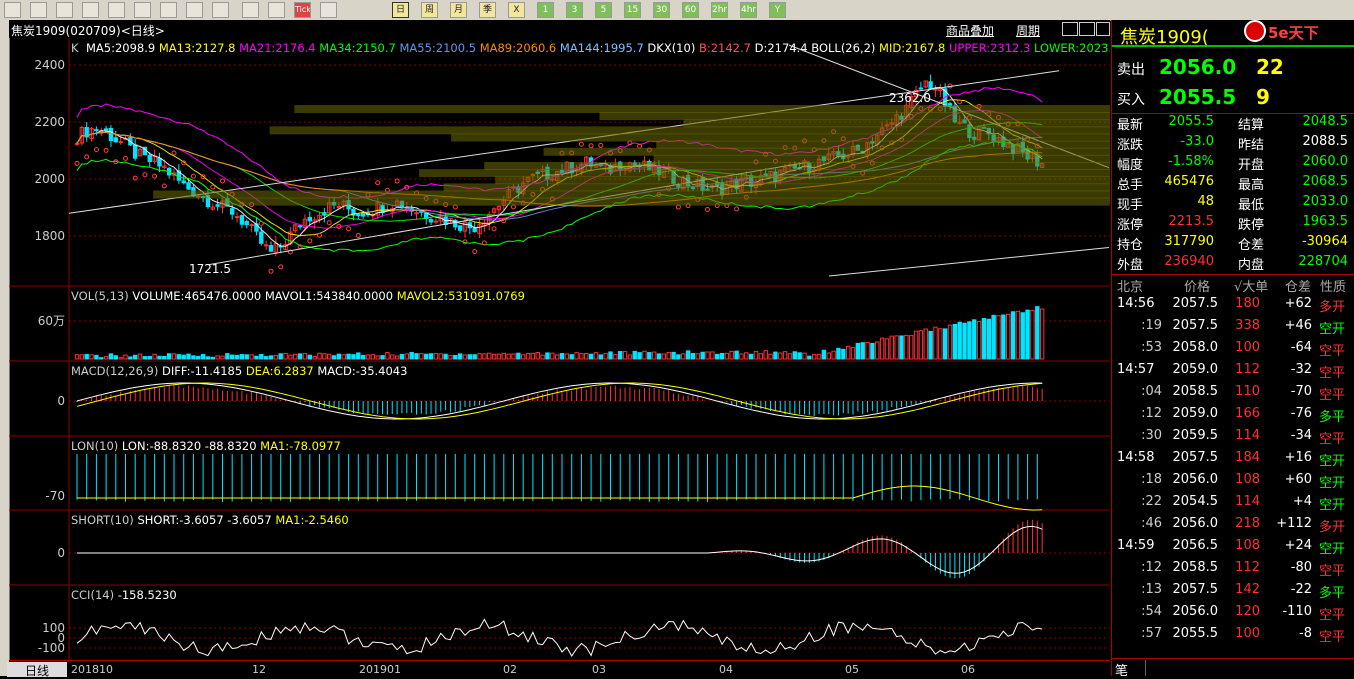  Describe the element at coordinates (560, 498) in the screenshot. I see `lon-ma-line` at that location.